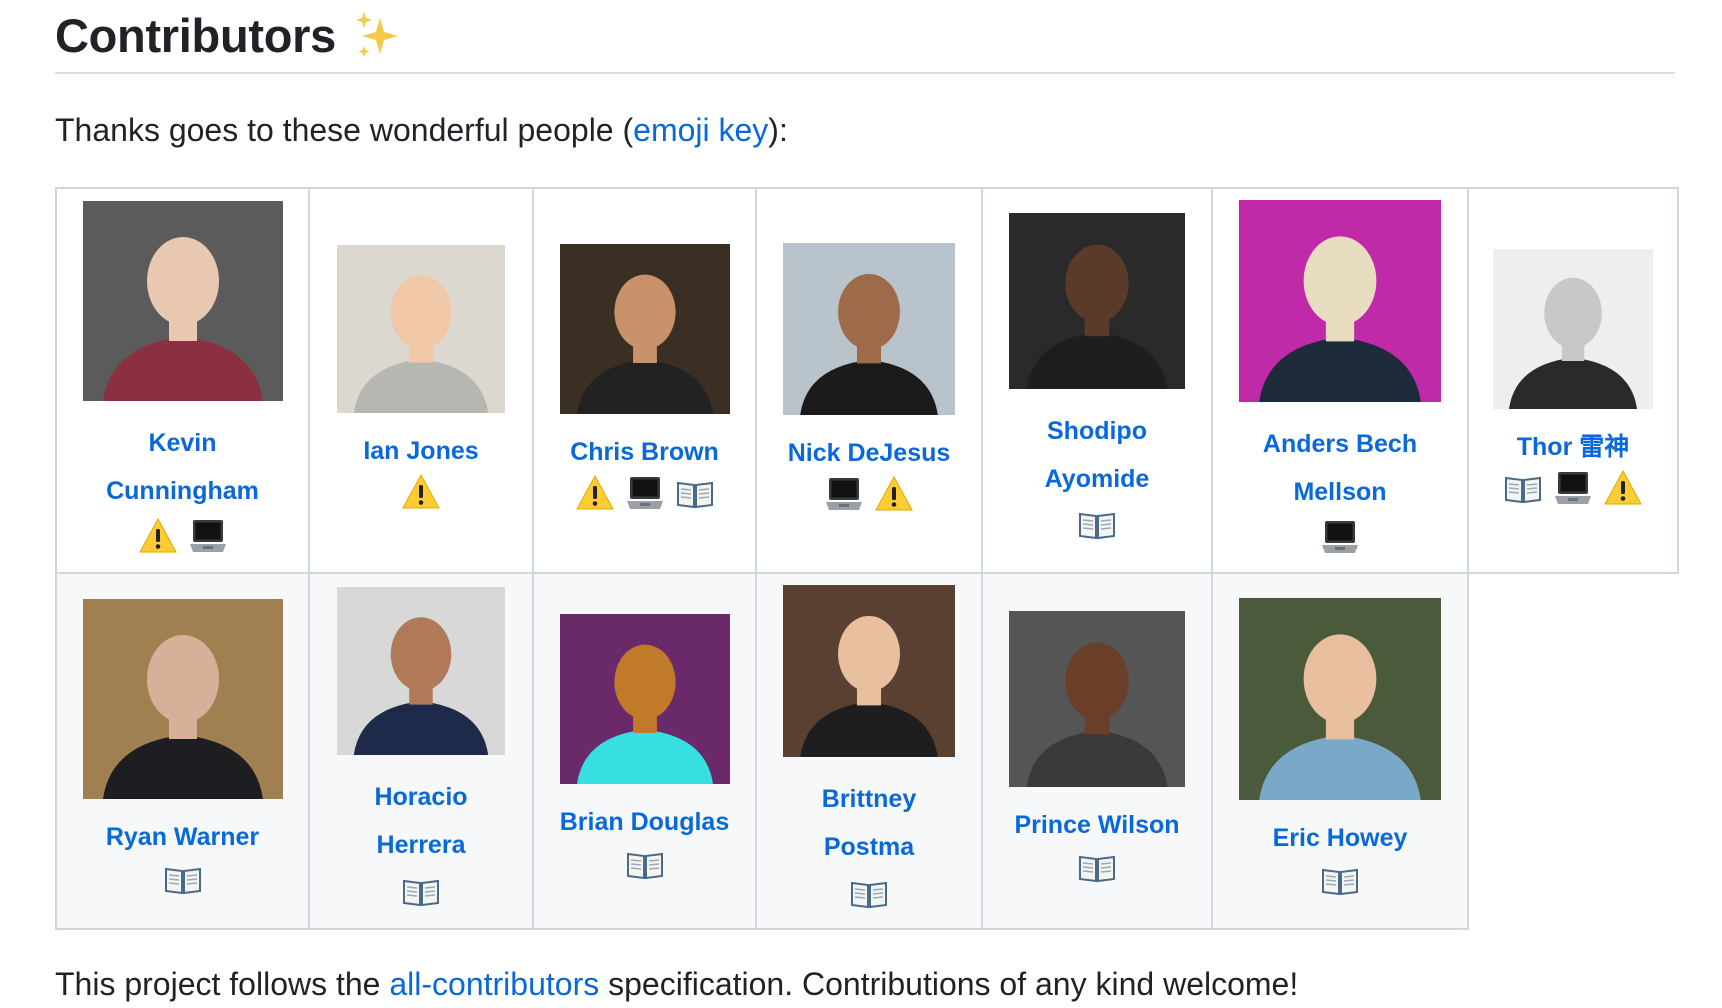 The image size is (1722, 1008). I want to click on emoji-key-link: emoji key, so click(700, 130).